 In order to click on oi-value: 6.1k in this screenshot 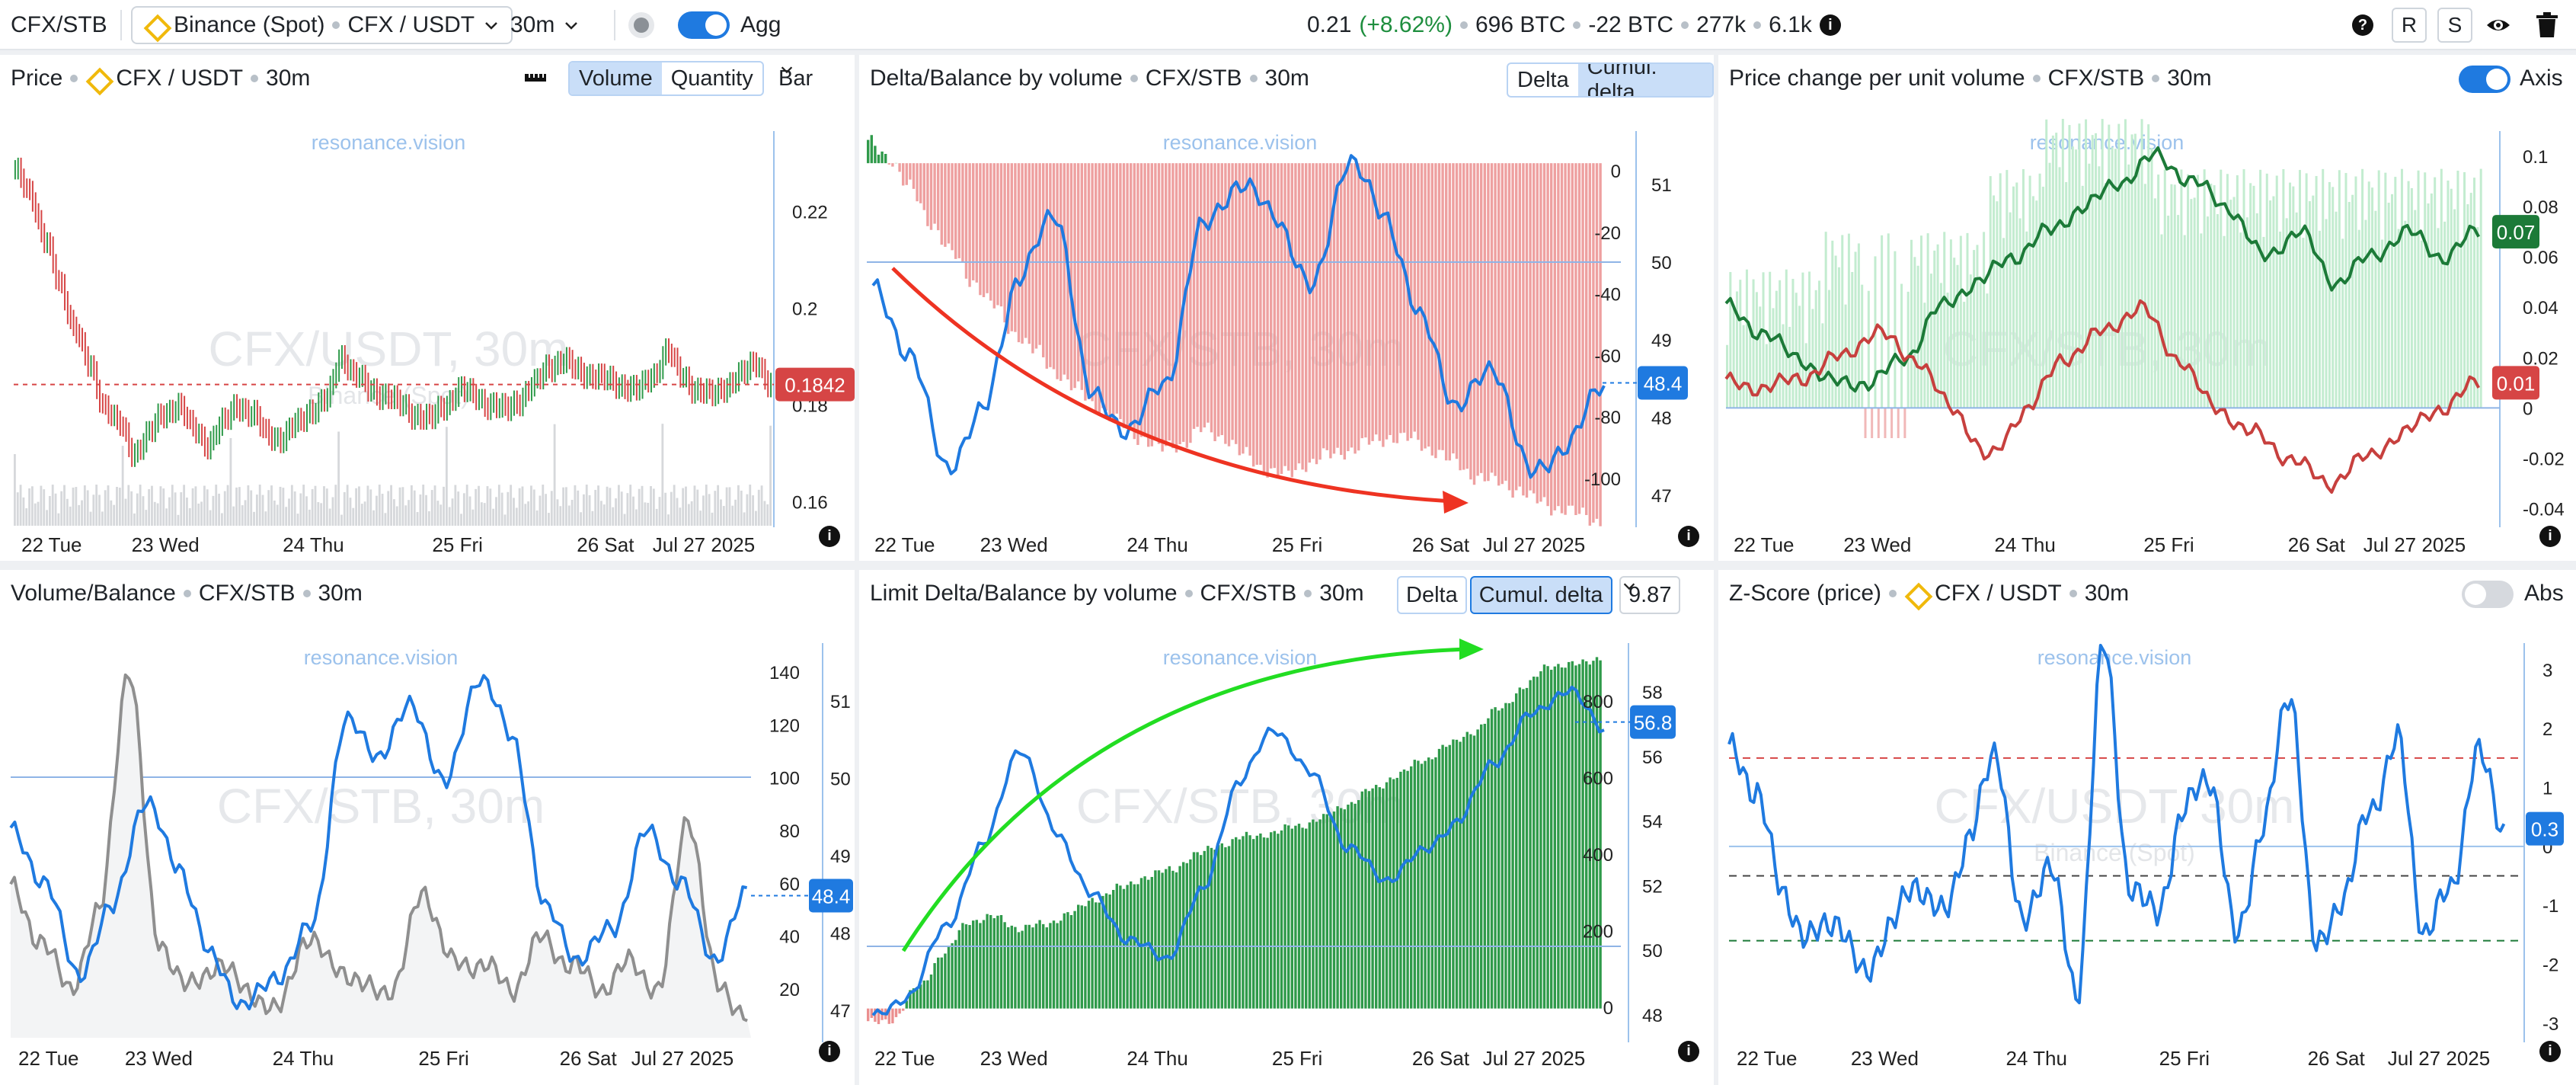, I will do `click(1790, 24)`.